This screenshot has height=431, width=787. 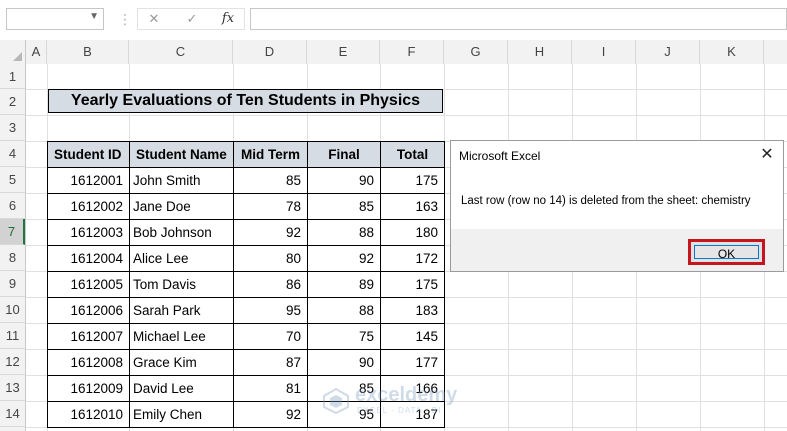 What do you see at coordinates (88, 414) in the screenshot?
I see `cell-student-id: 1612010` at bounding box center [88, 414].